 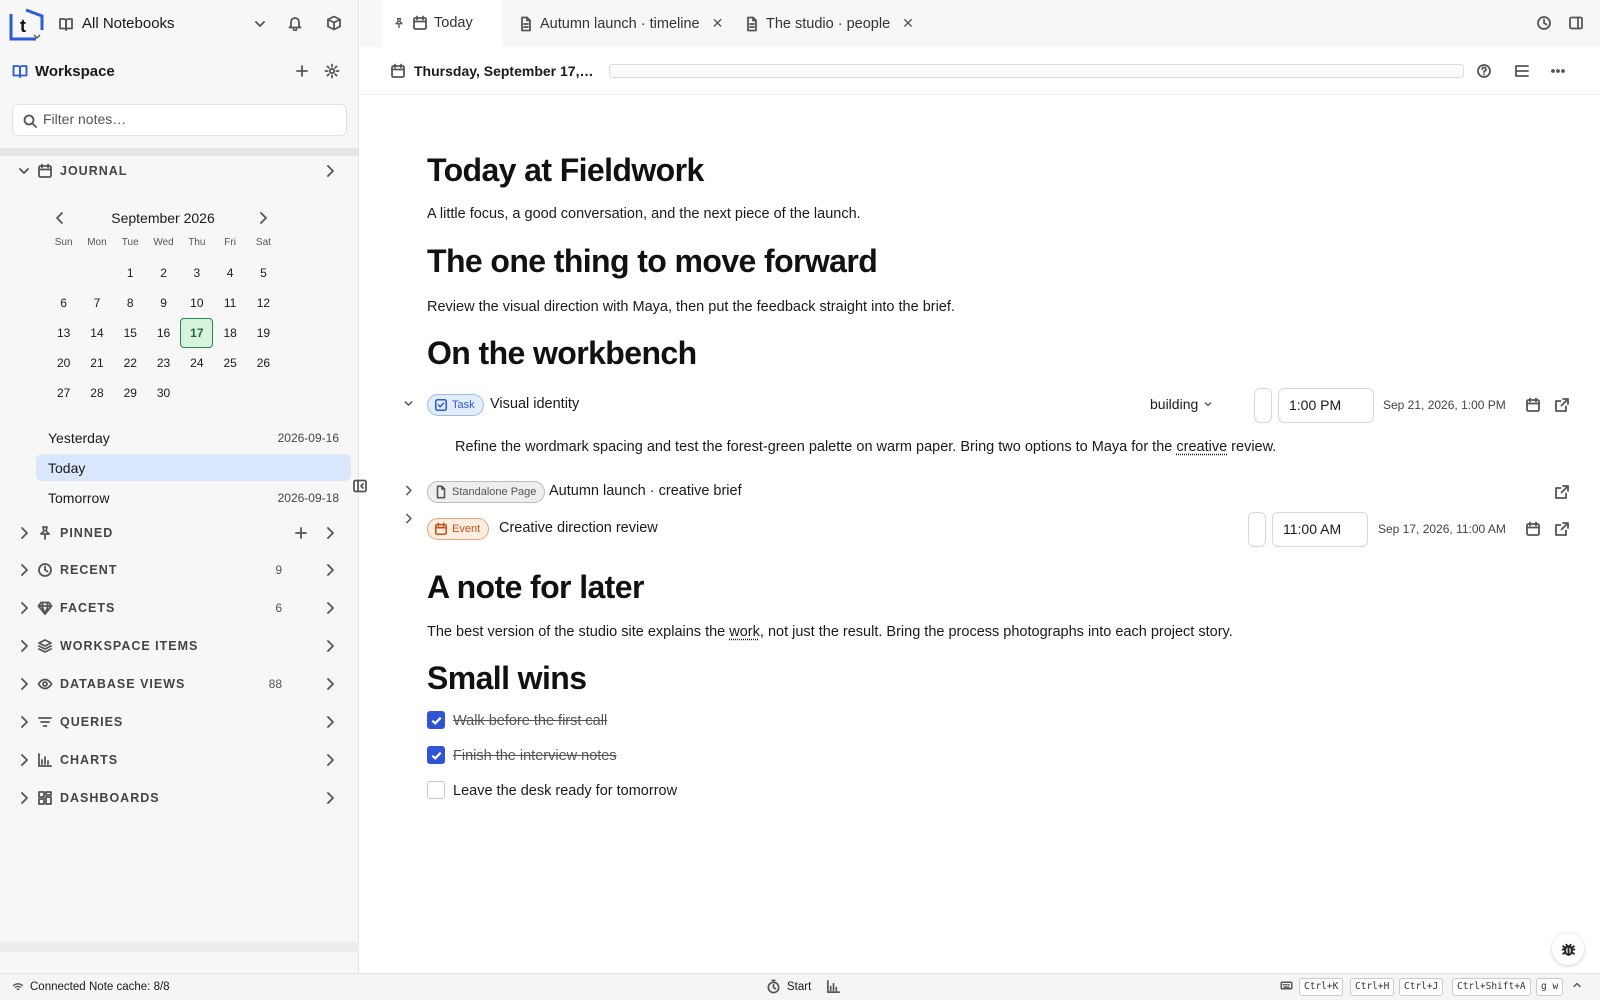 I want to click on event-time-field: 11:00 AM, so click(x=1320, y=529).